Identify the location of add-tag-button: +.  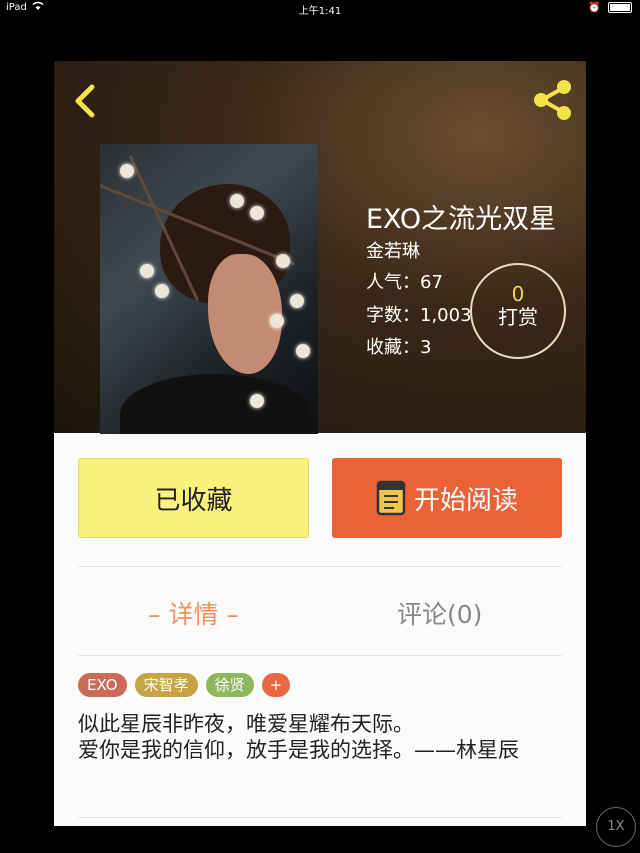
(276, 685).